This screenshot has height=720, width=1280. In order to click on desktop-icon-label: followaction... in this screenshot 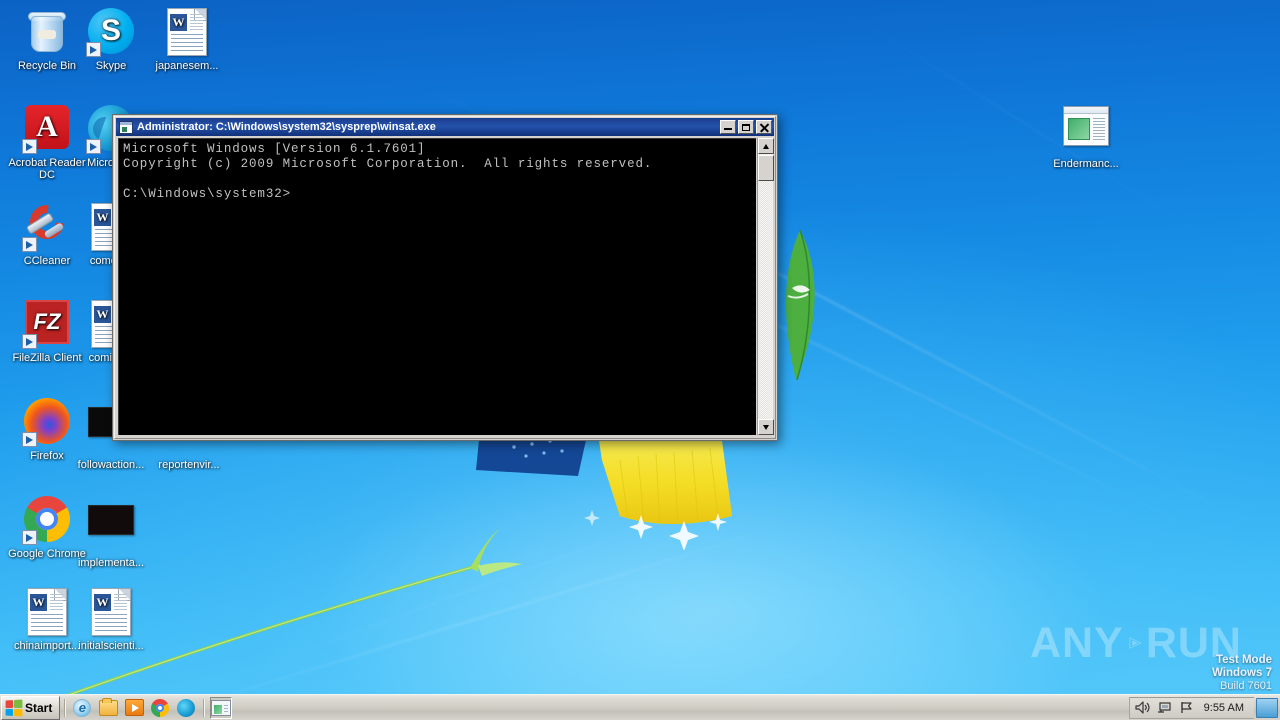, I will do `click(111, 465)`.